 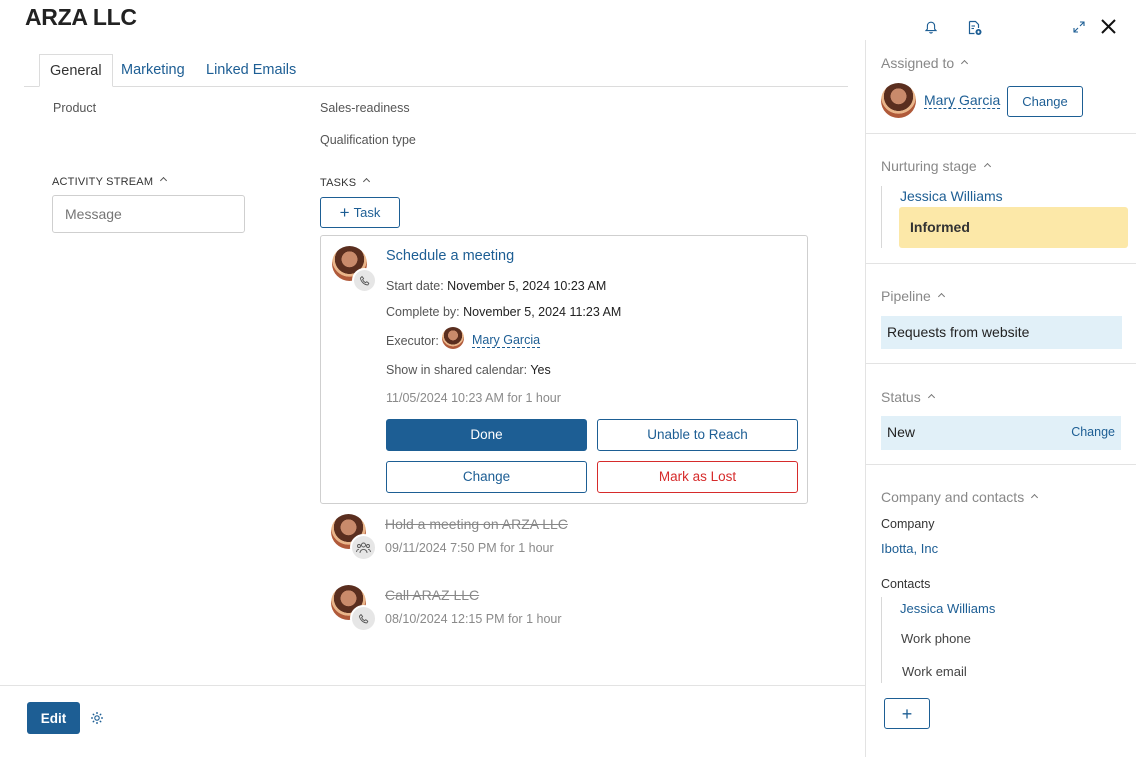 What do you see at coordinates (697, 435) in the screenshot?
I see `unable-to-reach-button: Unable to Reach` at bounding box center [697, 435].